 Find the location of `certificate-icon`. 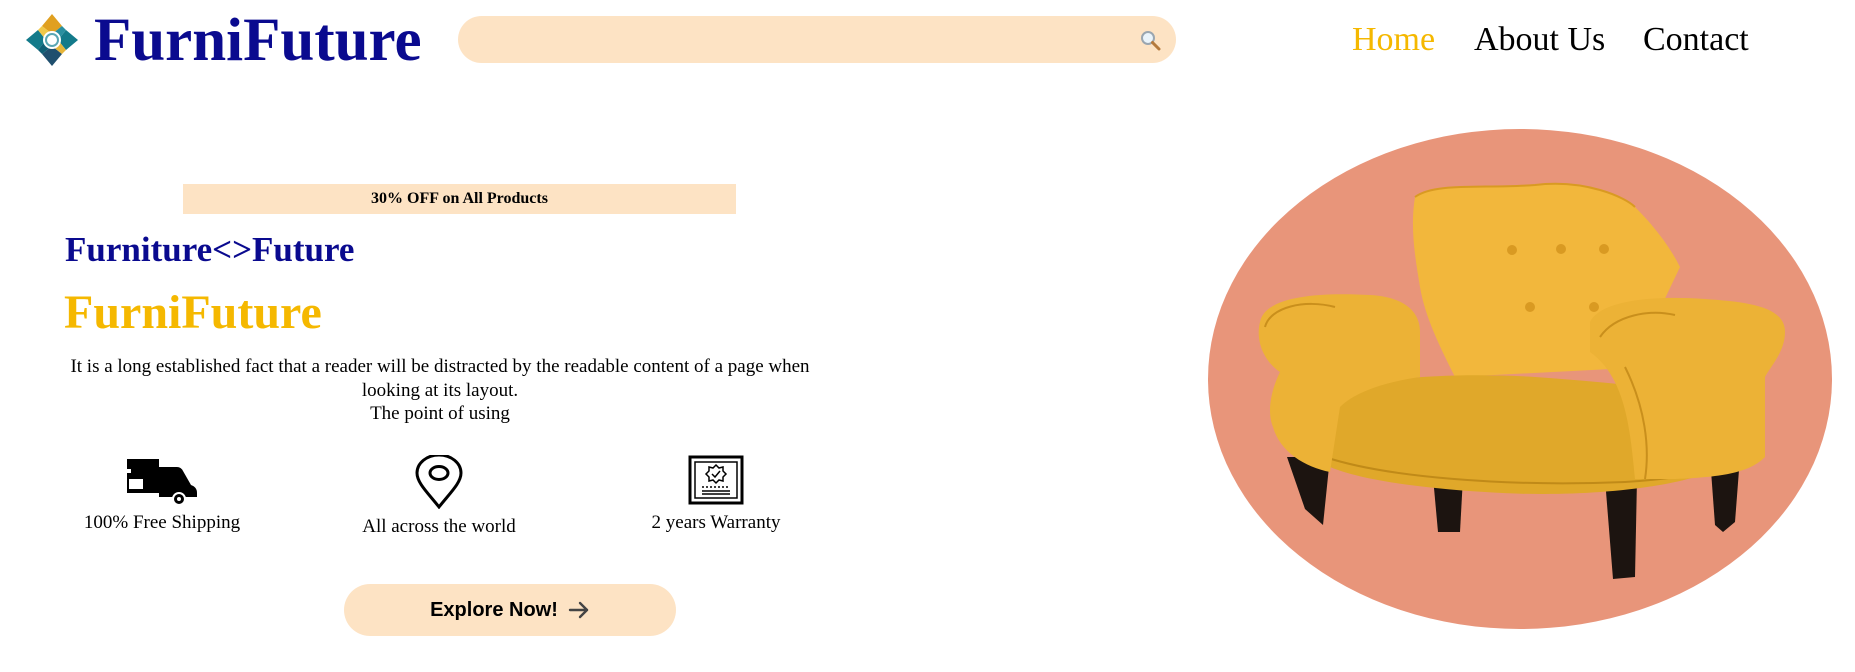

certificate-icon is located at coordinates (716, 480).